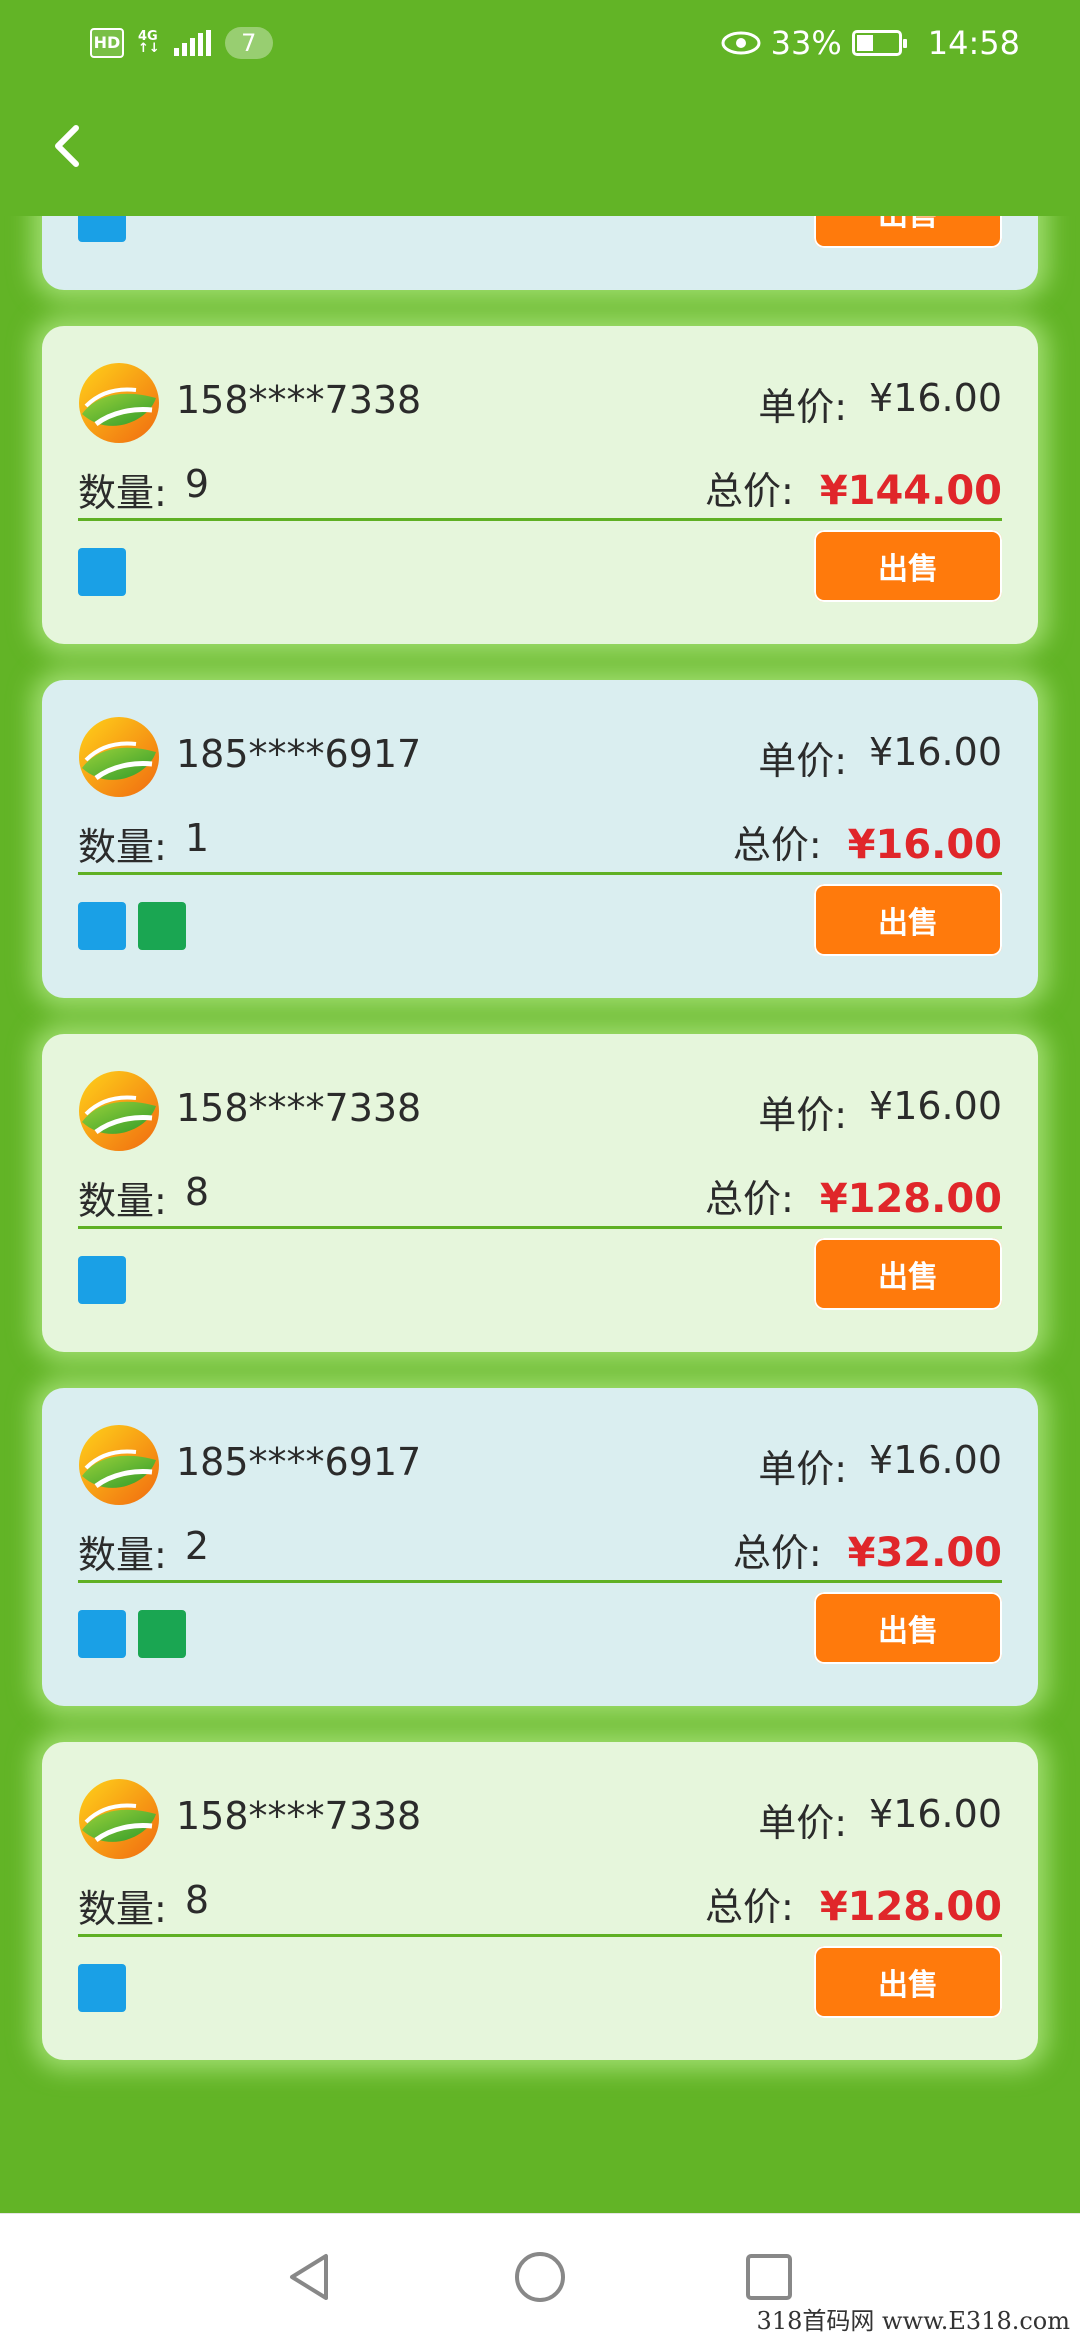 The image size is (1080, 2340). What do you see at coordinates (107, 43) in the screenshot?
I see `hd-icon: HD` at bounding box center [107, 43].